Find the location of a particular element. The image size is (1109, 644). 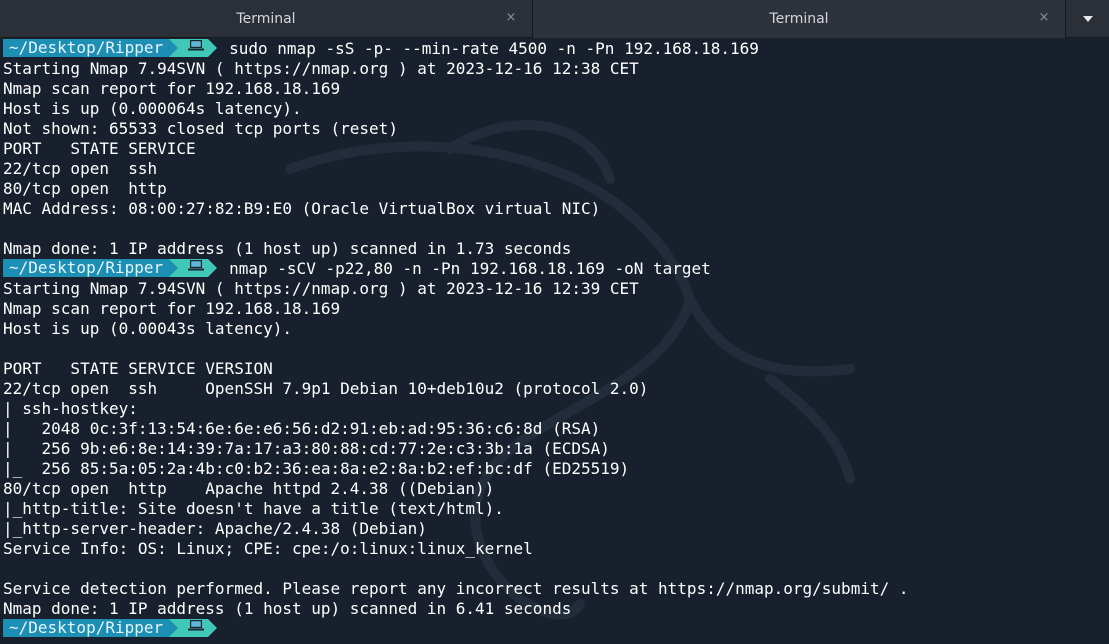

tab-menu-button is located at coordinates (1087, 19).